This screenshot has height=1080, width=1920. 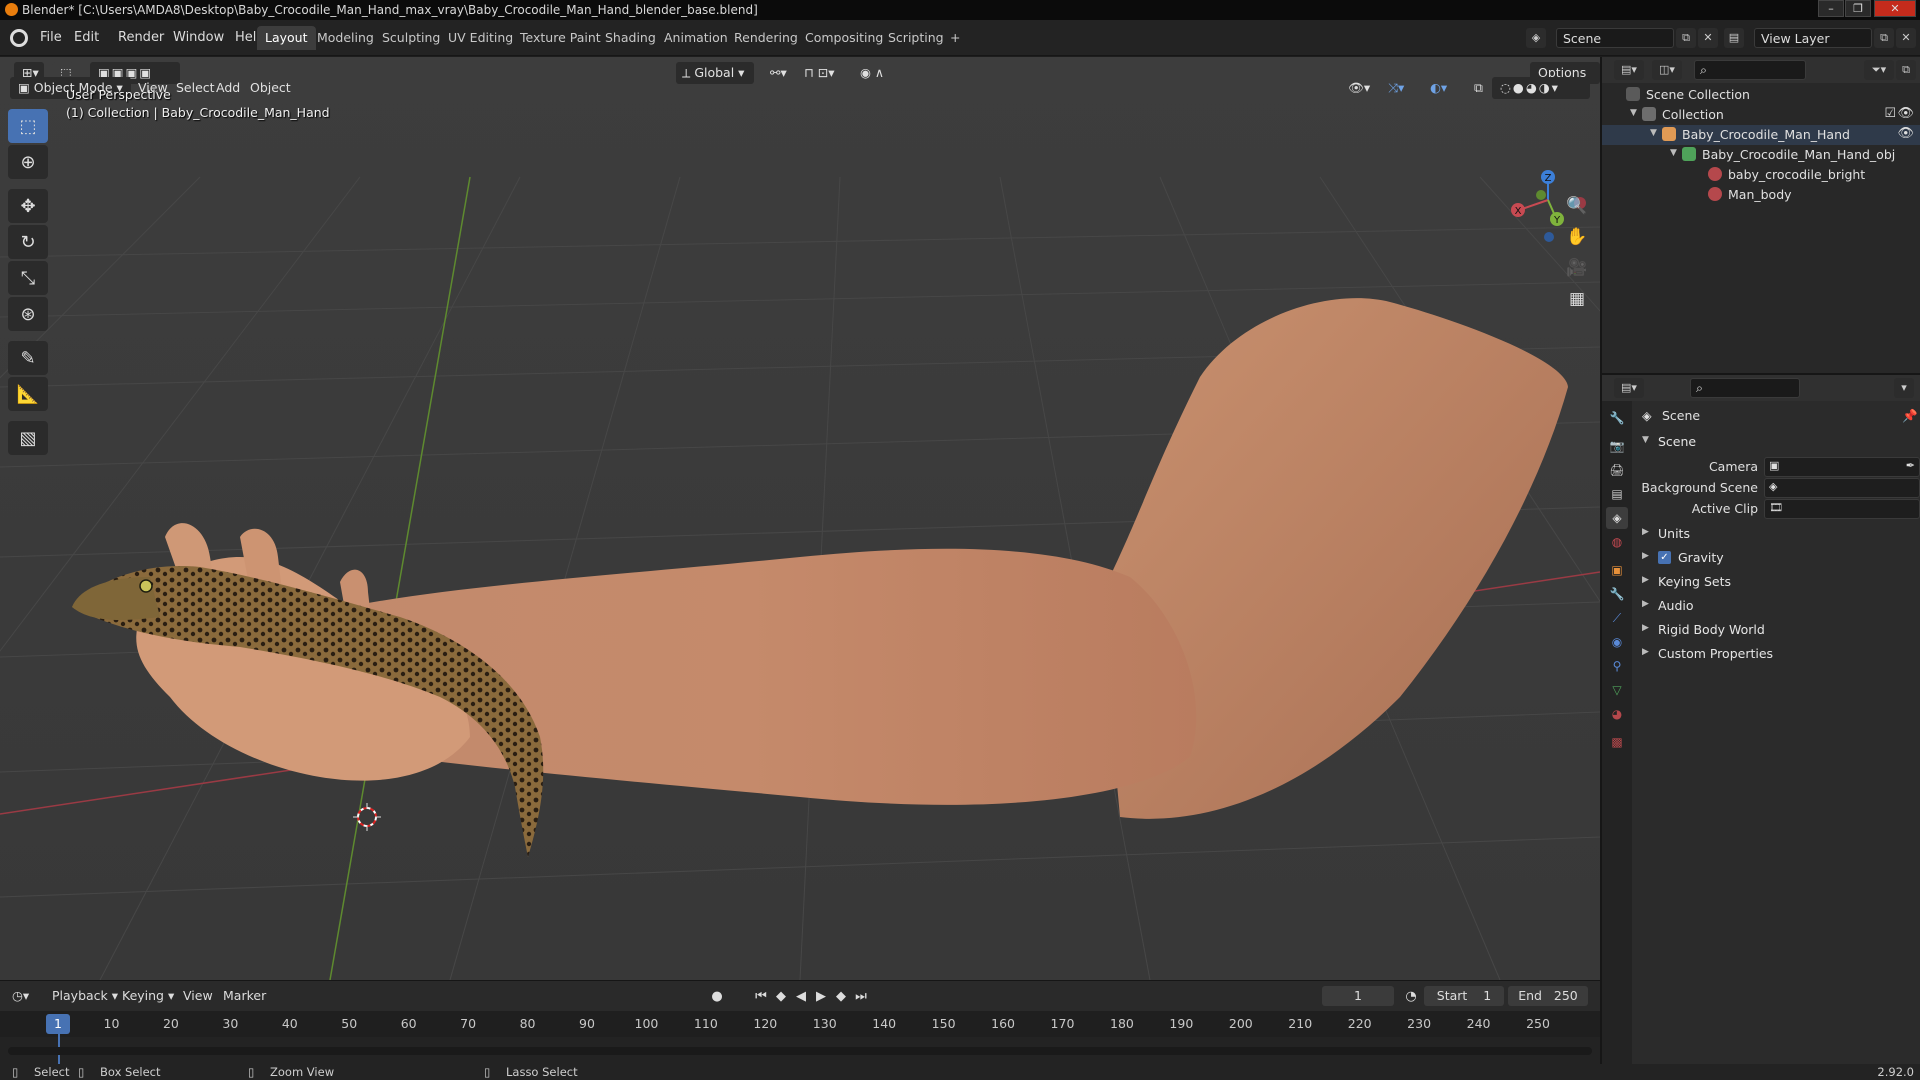 What do you see at coordinates (916, 38) in the screenshot?
I see `tab-scripting: Scripting` at bounding box center [916, 38].